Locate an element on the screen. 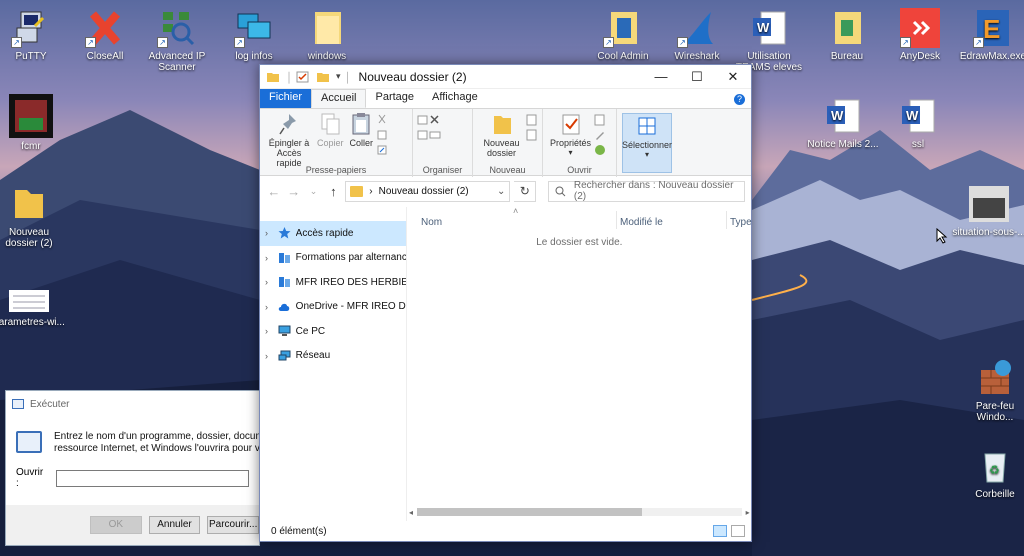 Image resolution: width=1024 pixels, height=556 pixels. copy-to-icon is located at coordinates (423, 135).